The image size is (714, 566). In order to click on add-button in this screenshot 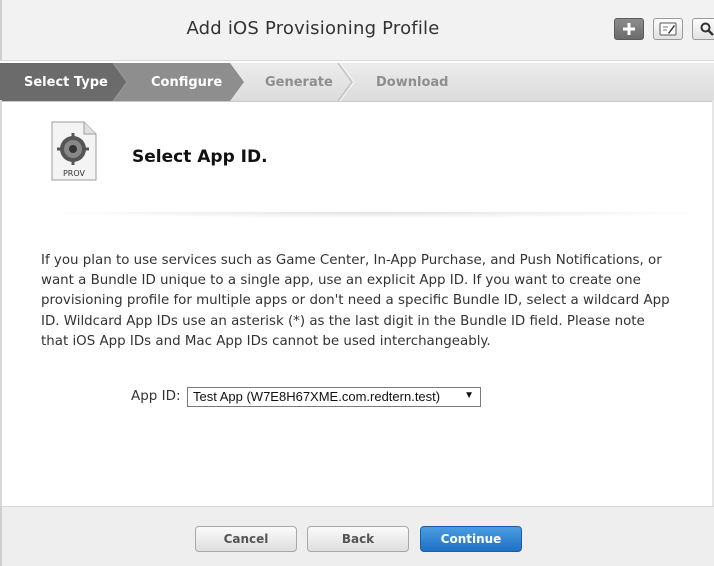, I will do `click(629, 29)`.